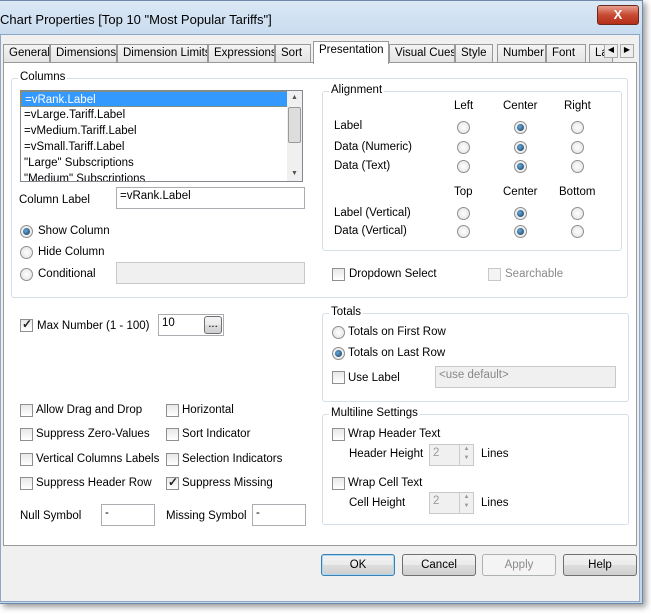  What do you see at coordinates (67, 274) in the screenshot?
I see `conditional-label: Conditional` at bounding box center [67, 274].